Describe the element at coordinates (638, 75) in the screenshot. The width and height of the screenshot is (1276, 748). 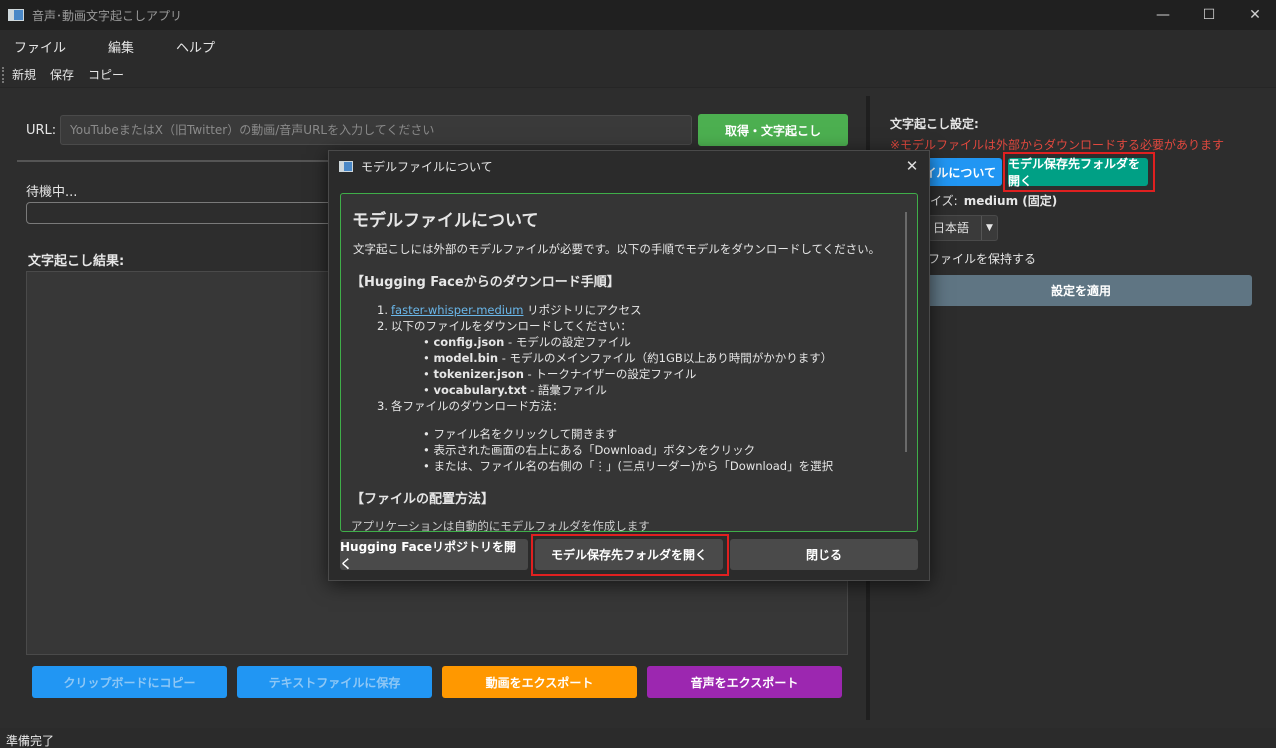
I see `toolbar: 新規 保存 コピー` at that location.